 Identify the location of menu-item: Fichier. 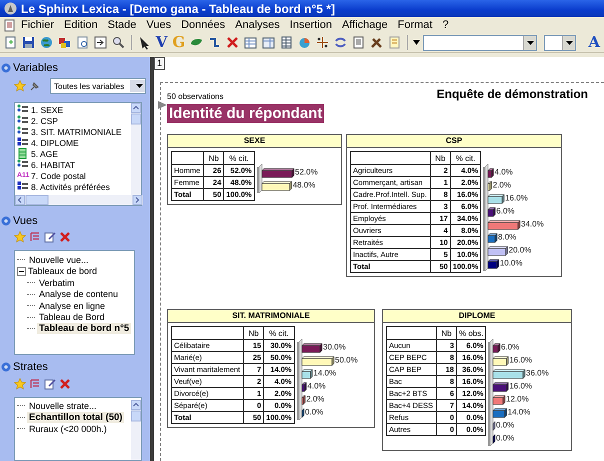
(38, 25).